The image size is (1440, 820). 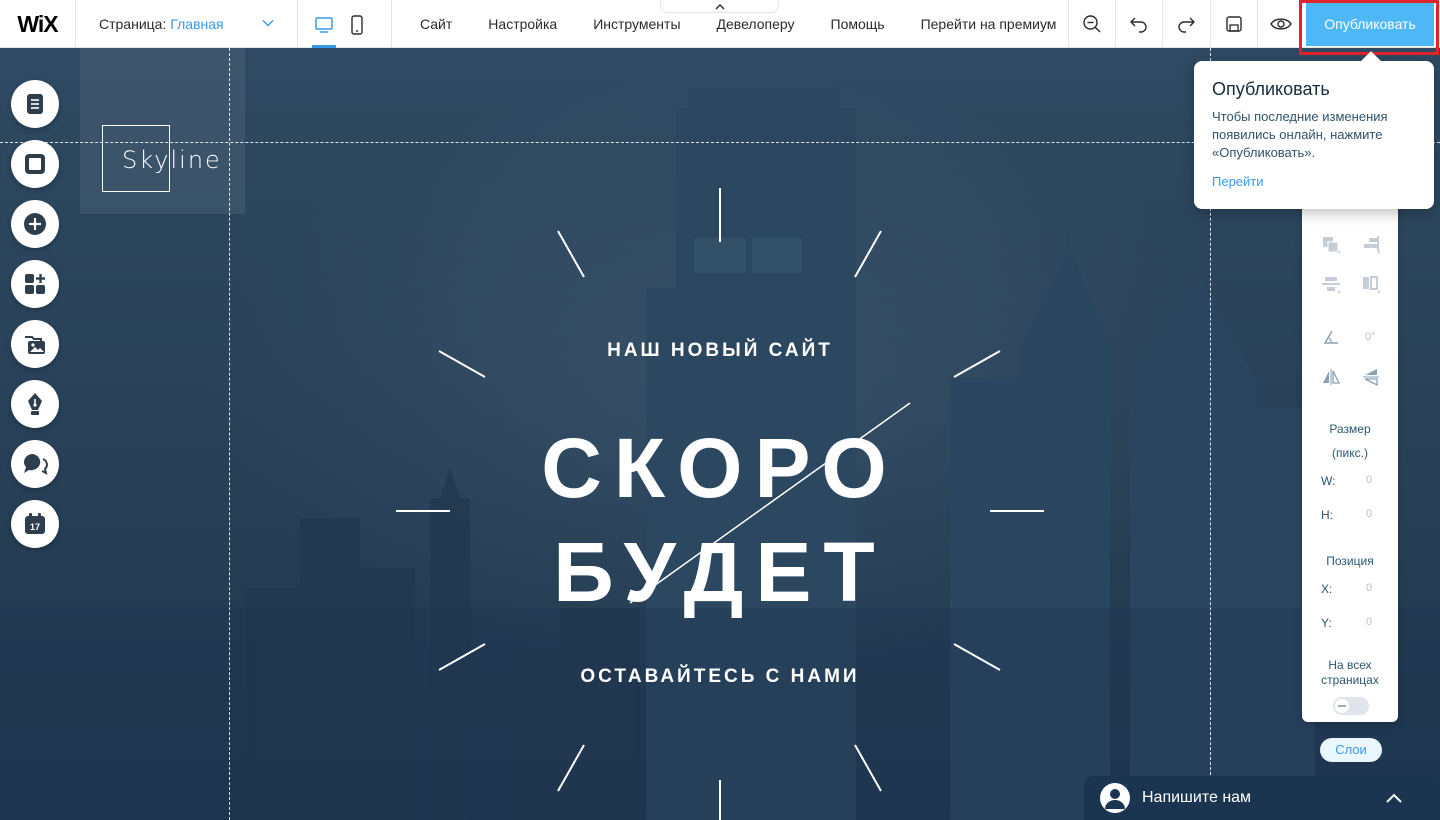 What do you see at coordinates (1238, 181) in the screenshot?
I see `tooltip-go-link: Перейти` at bounding box center [1238, 181].